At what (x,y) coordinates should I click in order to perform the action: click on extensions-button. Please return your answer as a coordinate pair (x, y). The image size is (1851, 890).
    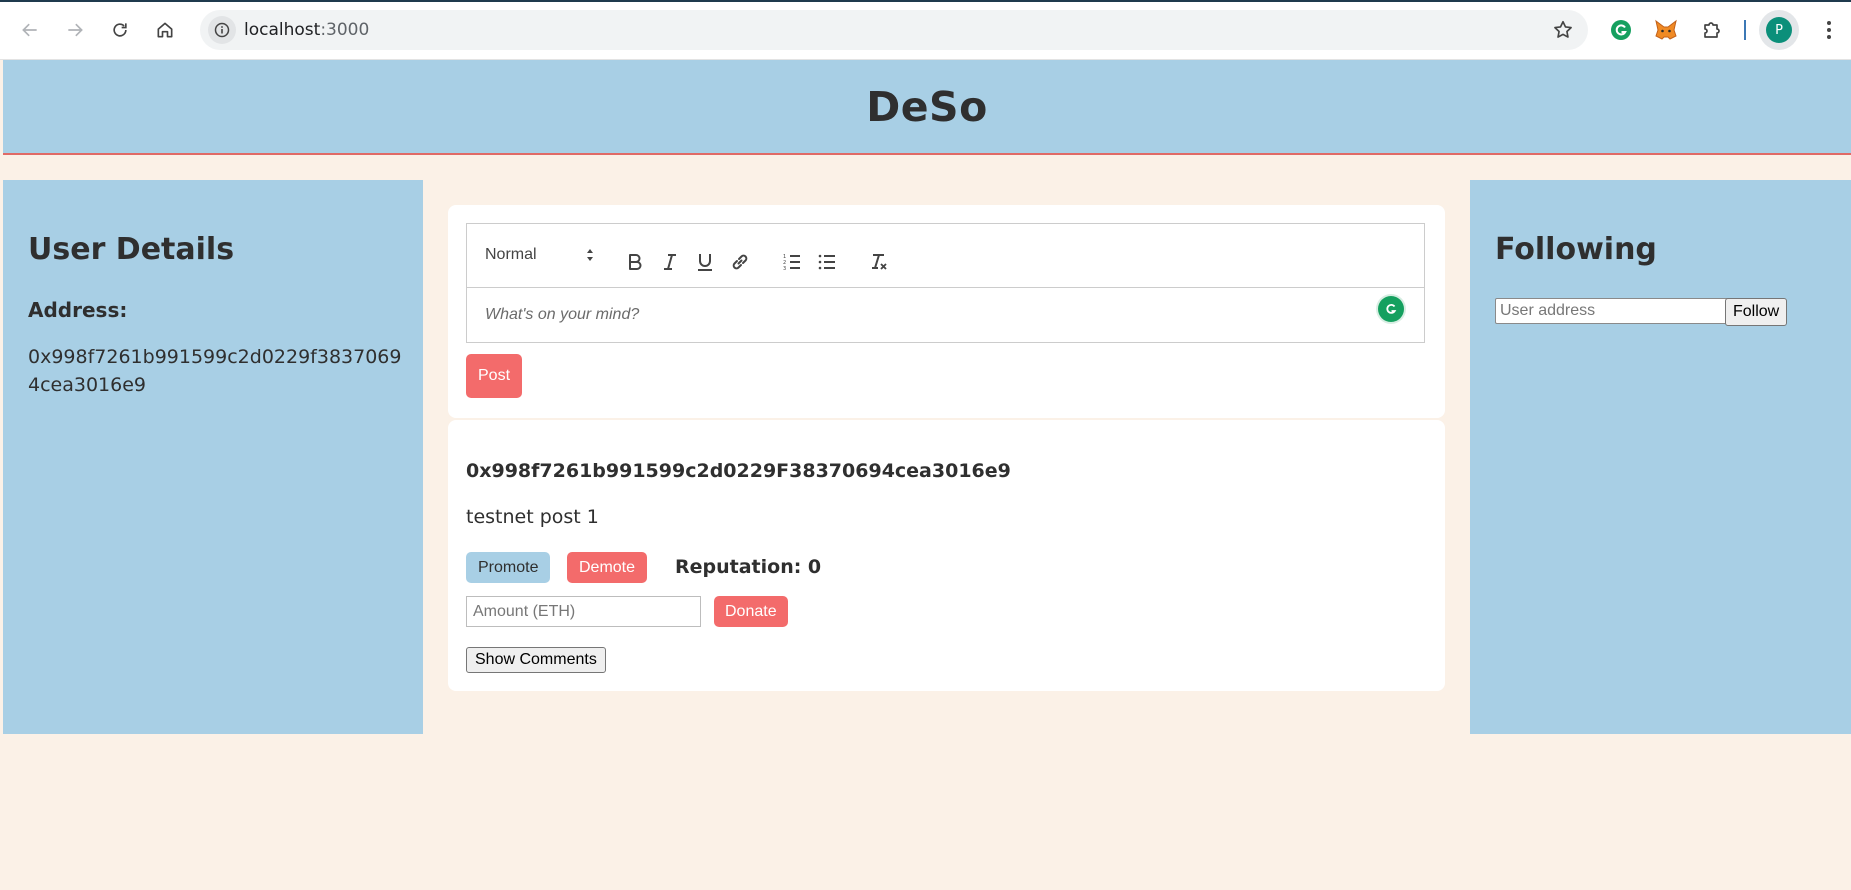
    Looking at the image, I should click on (1712, 30).